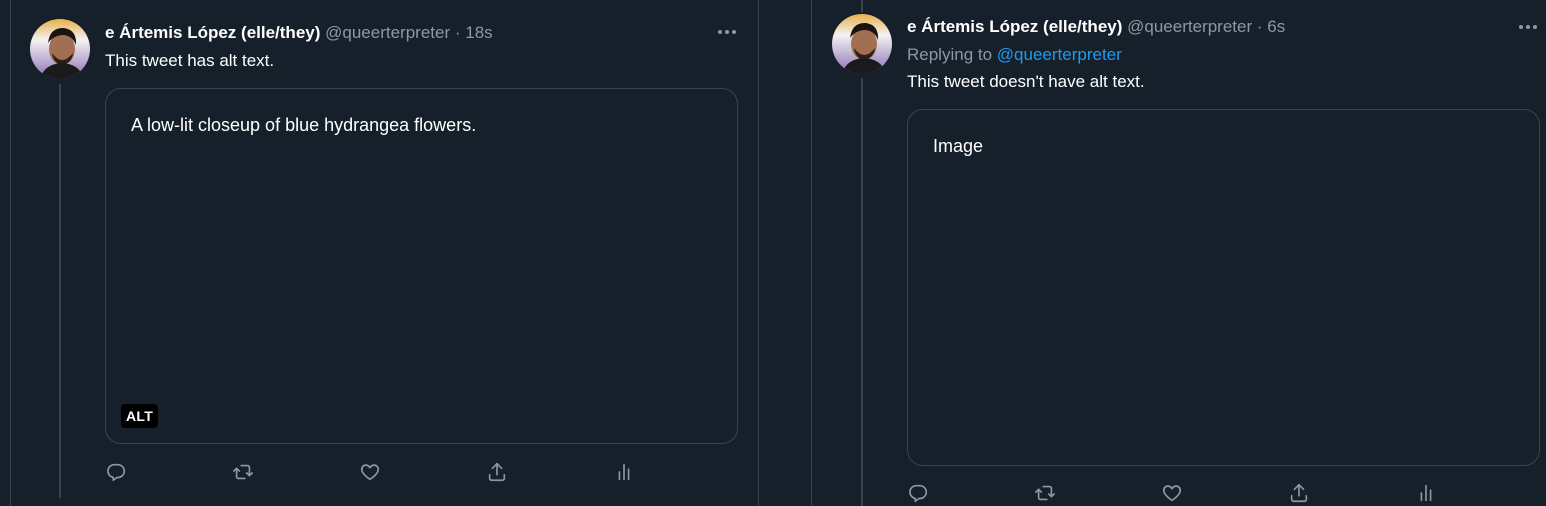 The image size is (1546, 506). What do you see at coordinates (140, 416) in the screenshot?
I see `alt-badge: ALT` at bounding box center [140, 416].